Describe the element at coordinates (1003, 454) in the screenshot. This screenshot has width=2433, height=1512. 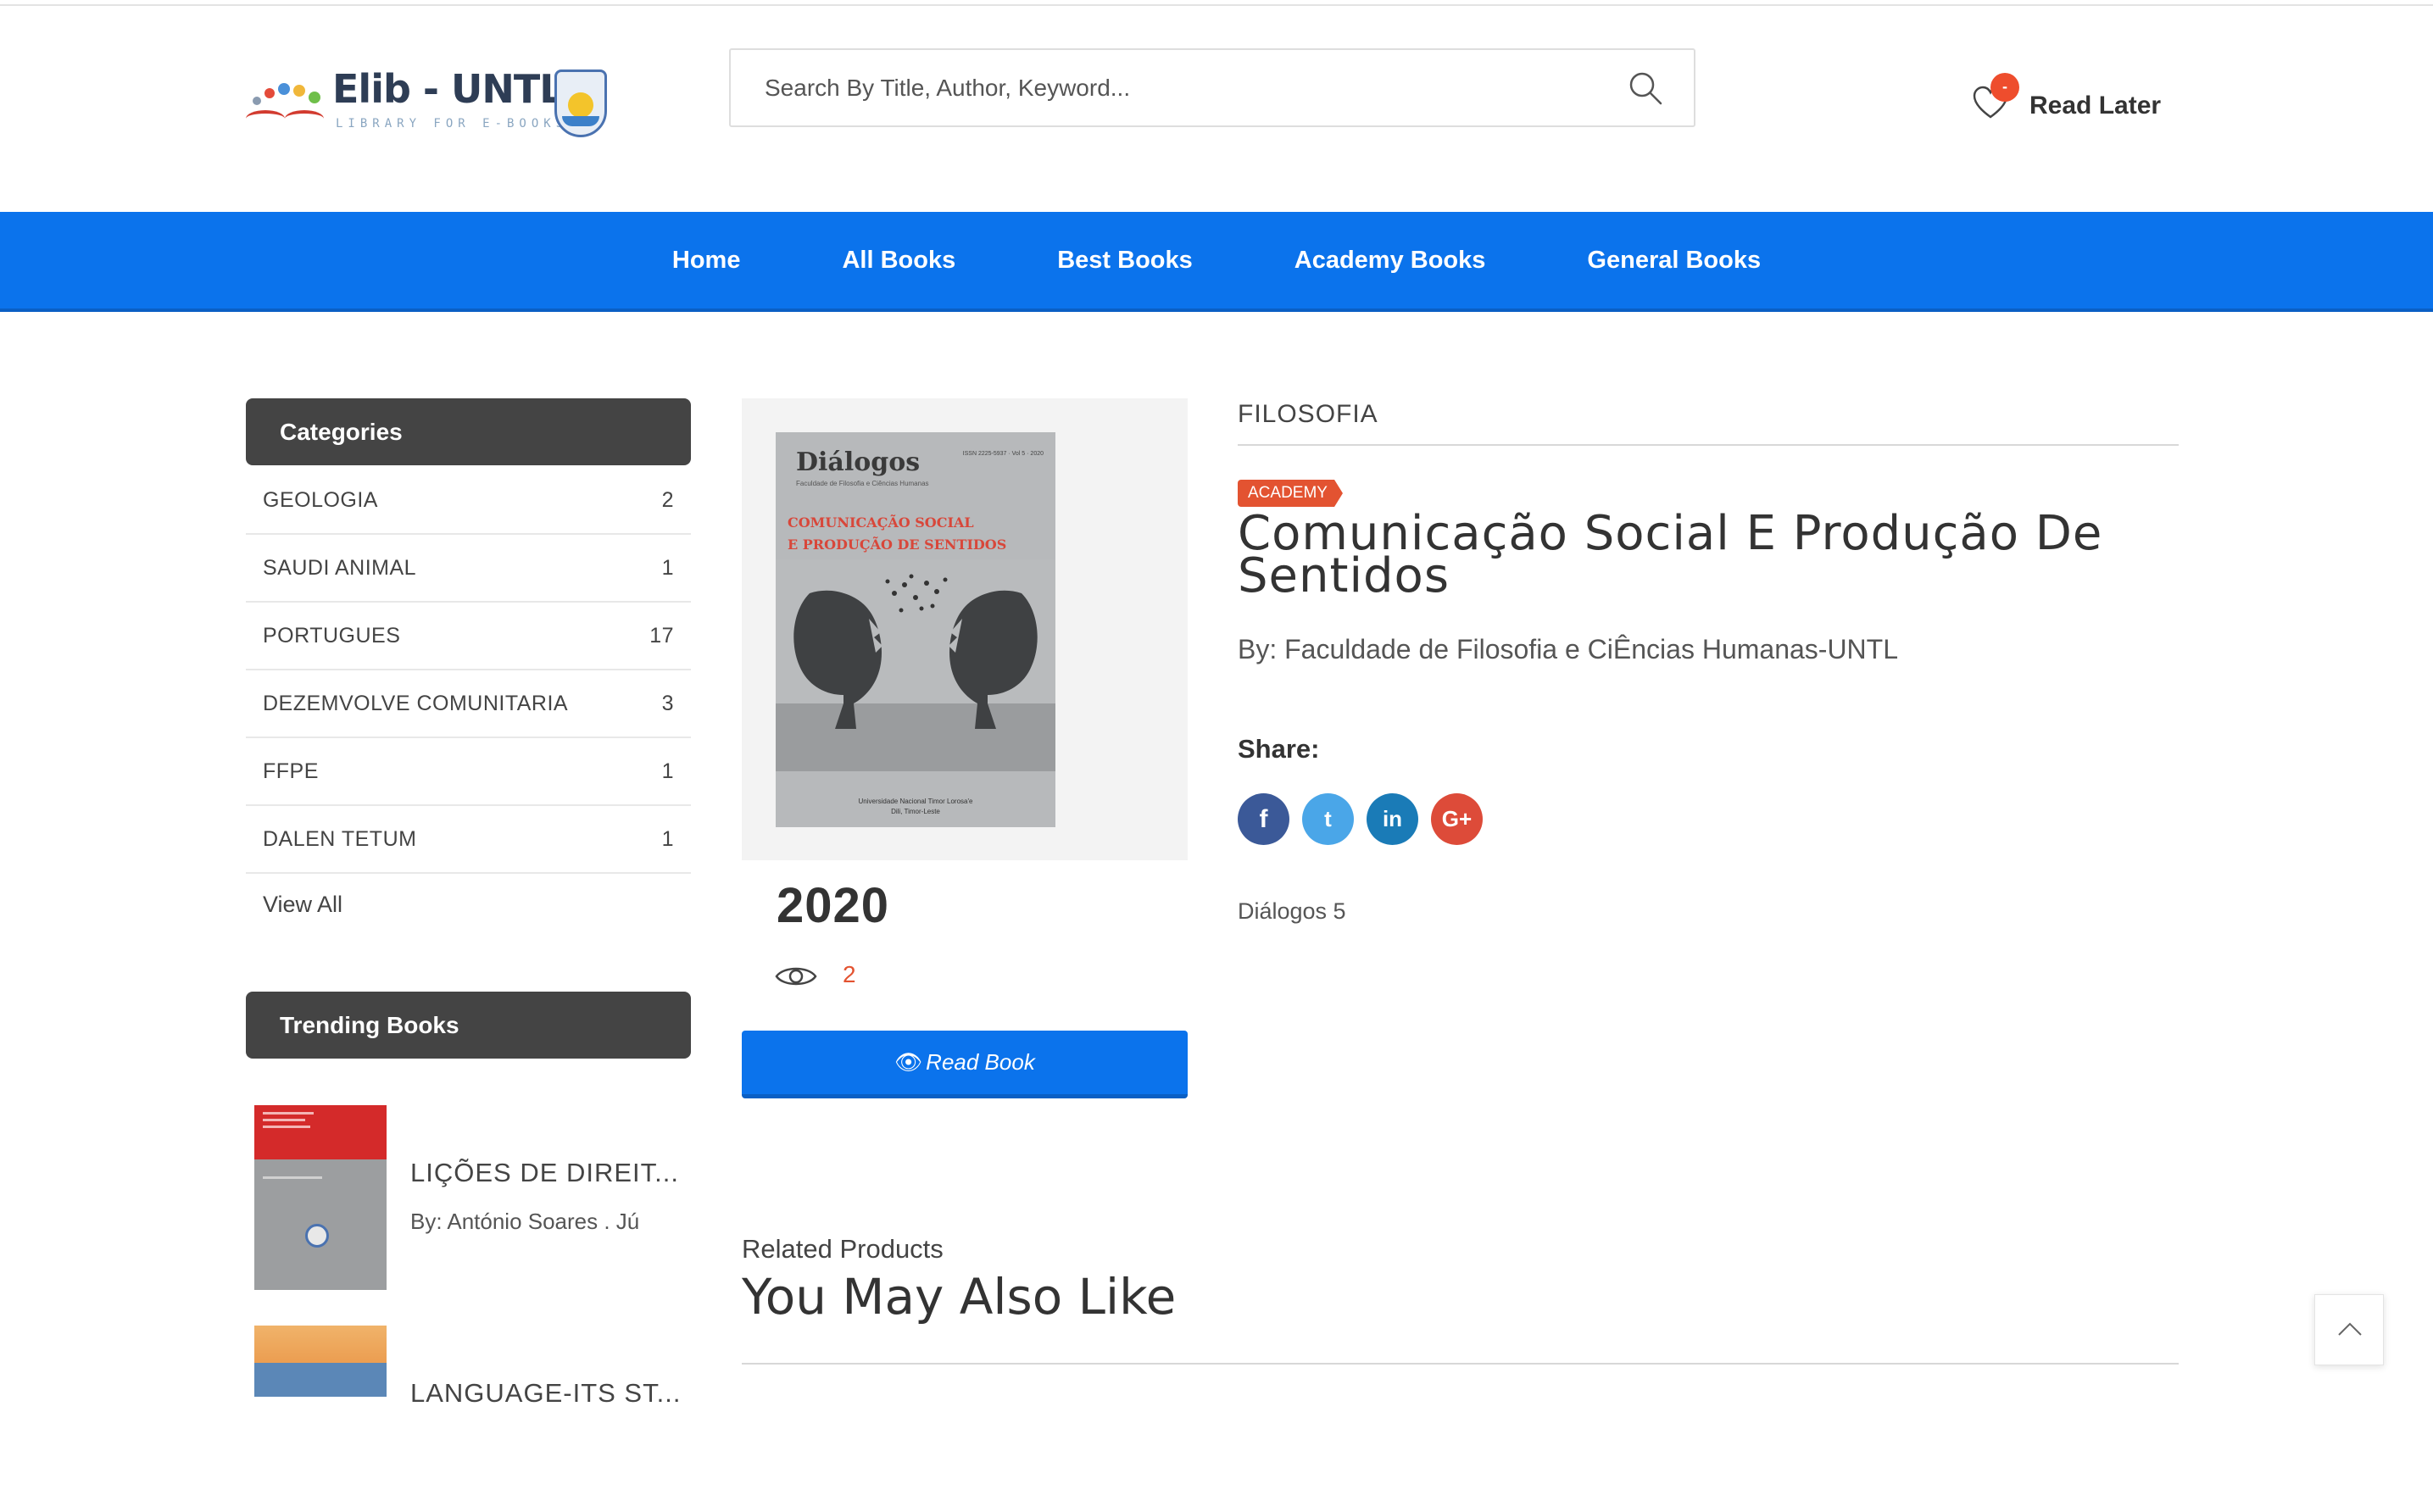
I see `cover-issn: ISSN 2225-5937 · Vol 5 · 2020` at that location.